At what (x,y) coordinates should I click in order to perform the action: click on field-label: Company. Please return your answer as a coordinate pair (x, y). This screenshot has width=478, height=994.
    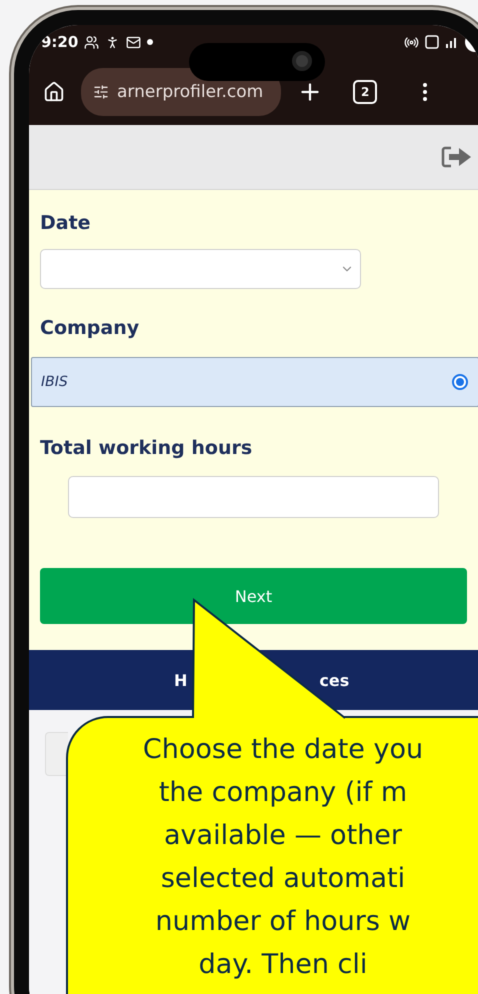
    Looking at the image, I should click on (90, 328).